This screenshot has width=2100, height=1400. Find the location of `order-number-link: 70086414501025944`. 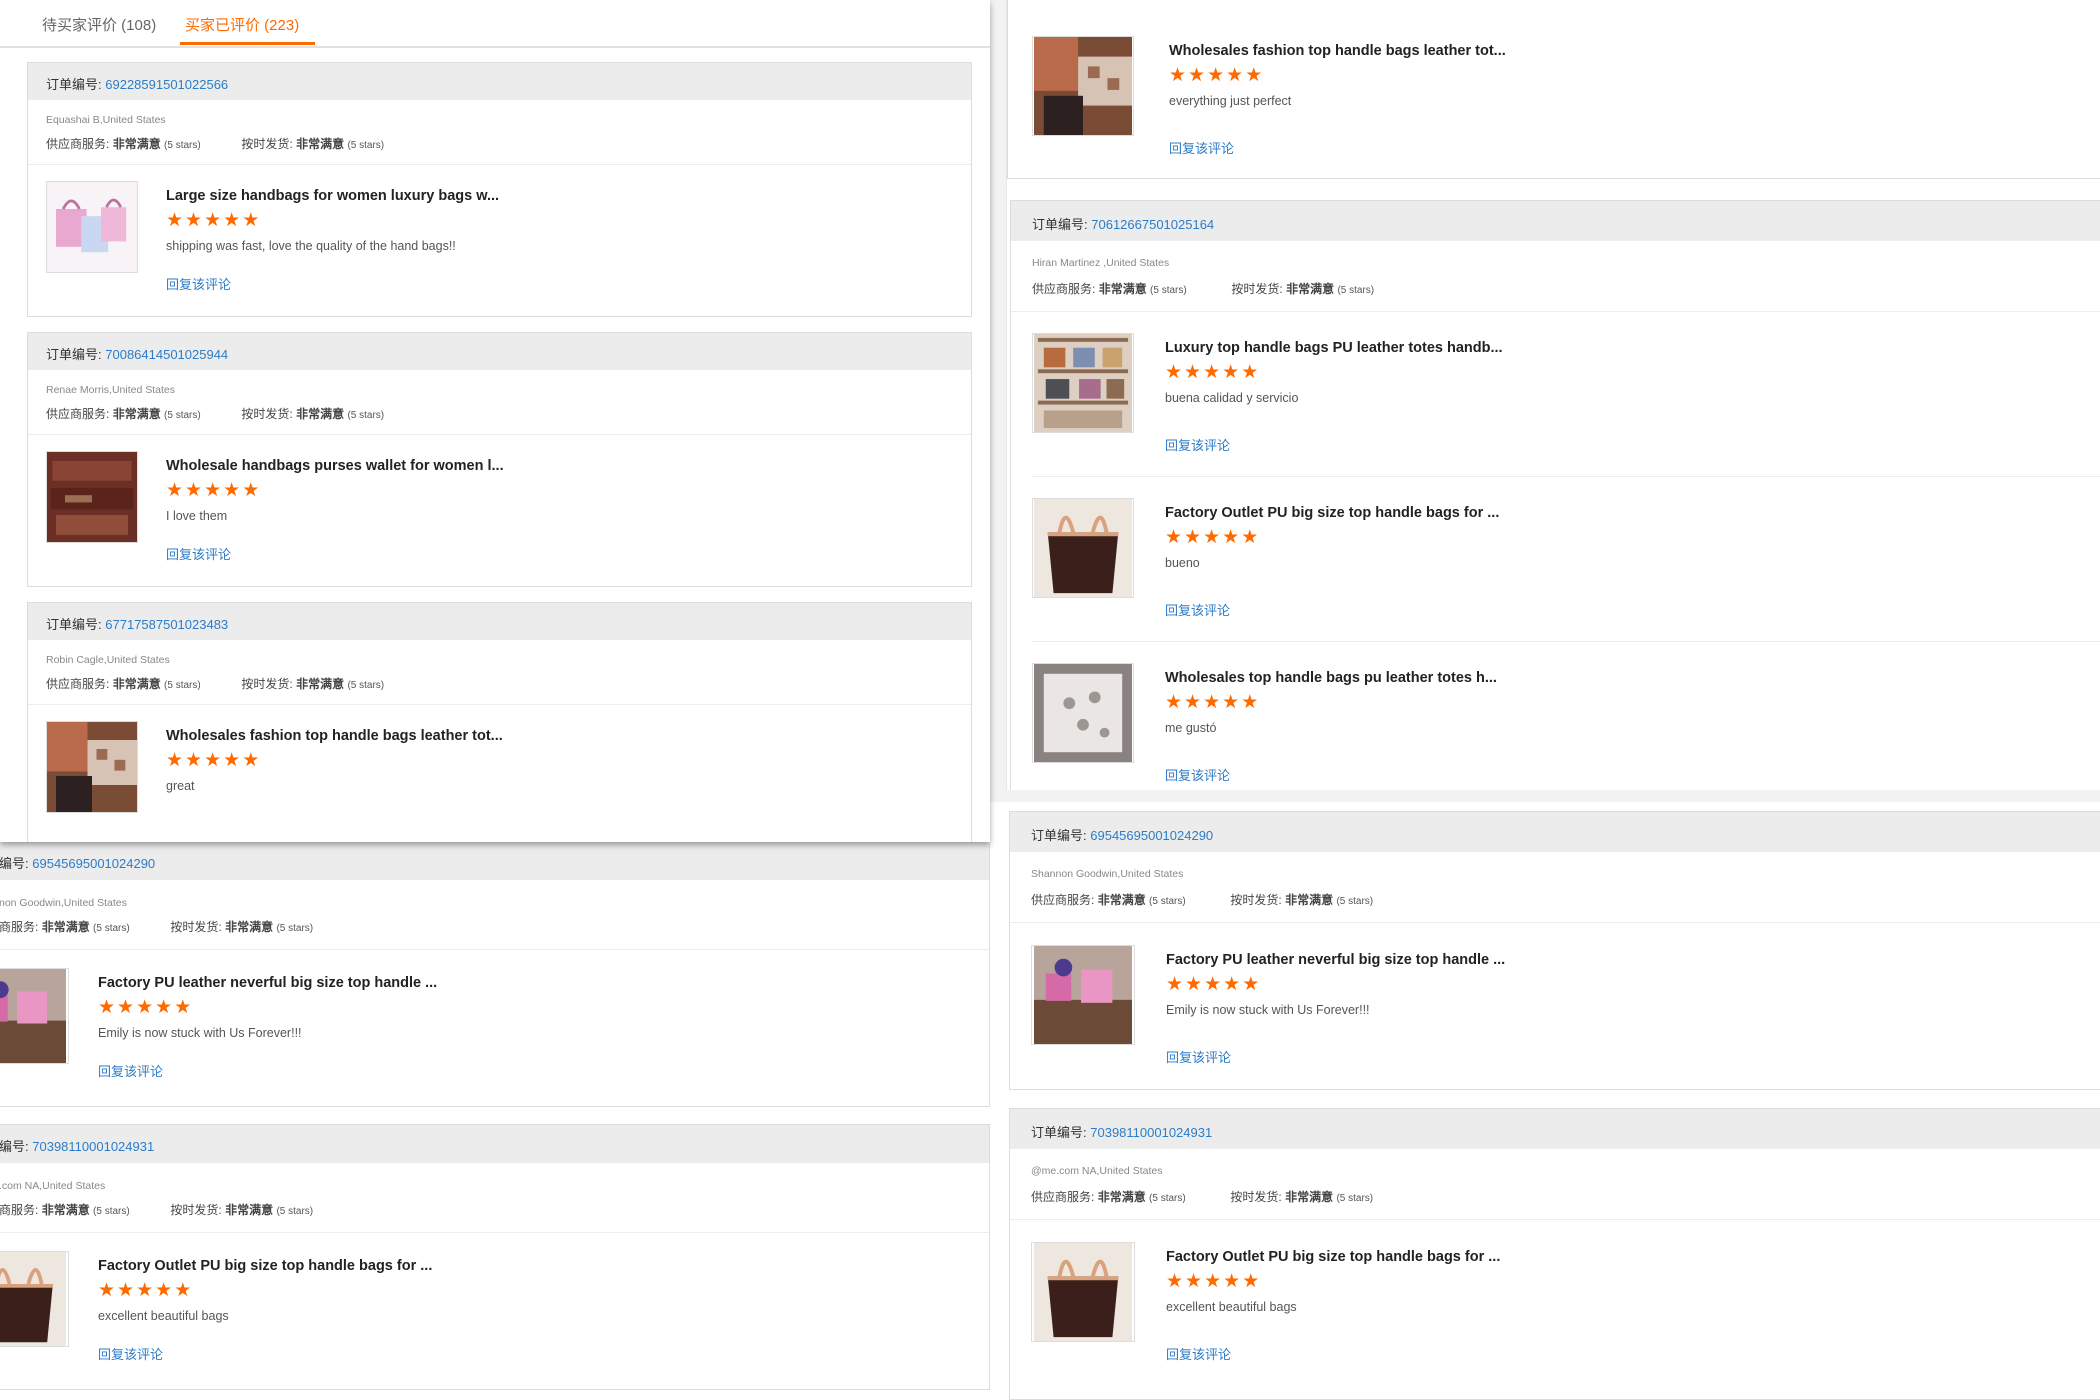

order-number-link: 70086414501025944 is located at coordinates (166, 354).